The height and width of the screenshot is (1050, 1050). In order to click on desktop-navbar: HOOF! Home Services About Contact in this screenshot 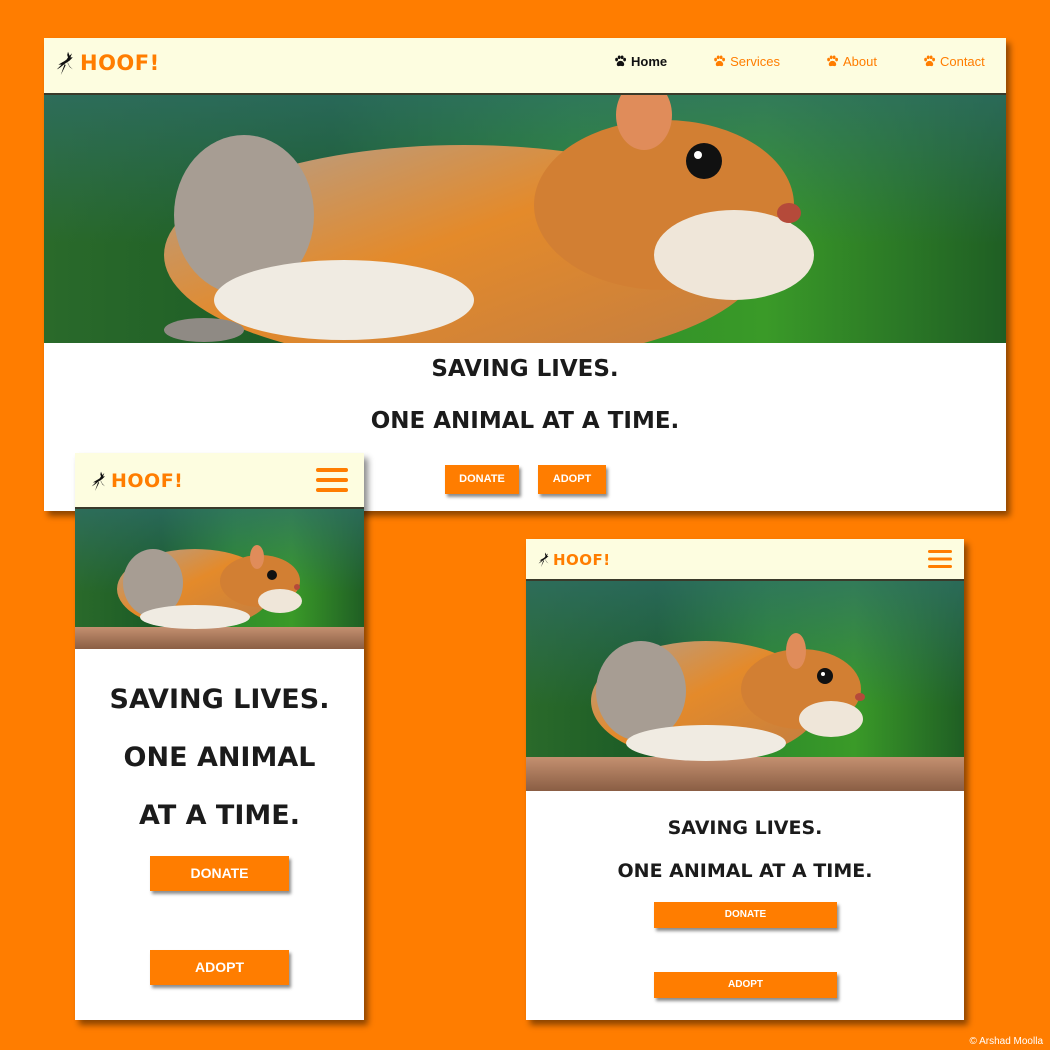, I will do `click(525, 66)`.